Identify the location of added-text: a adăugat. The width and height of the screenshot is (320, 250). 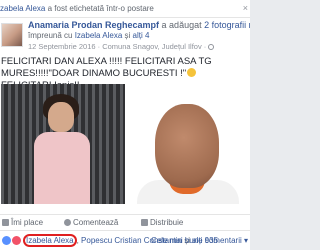
(182, 25).